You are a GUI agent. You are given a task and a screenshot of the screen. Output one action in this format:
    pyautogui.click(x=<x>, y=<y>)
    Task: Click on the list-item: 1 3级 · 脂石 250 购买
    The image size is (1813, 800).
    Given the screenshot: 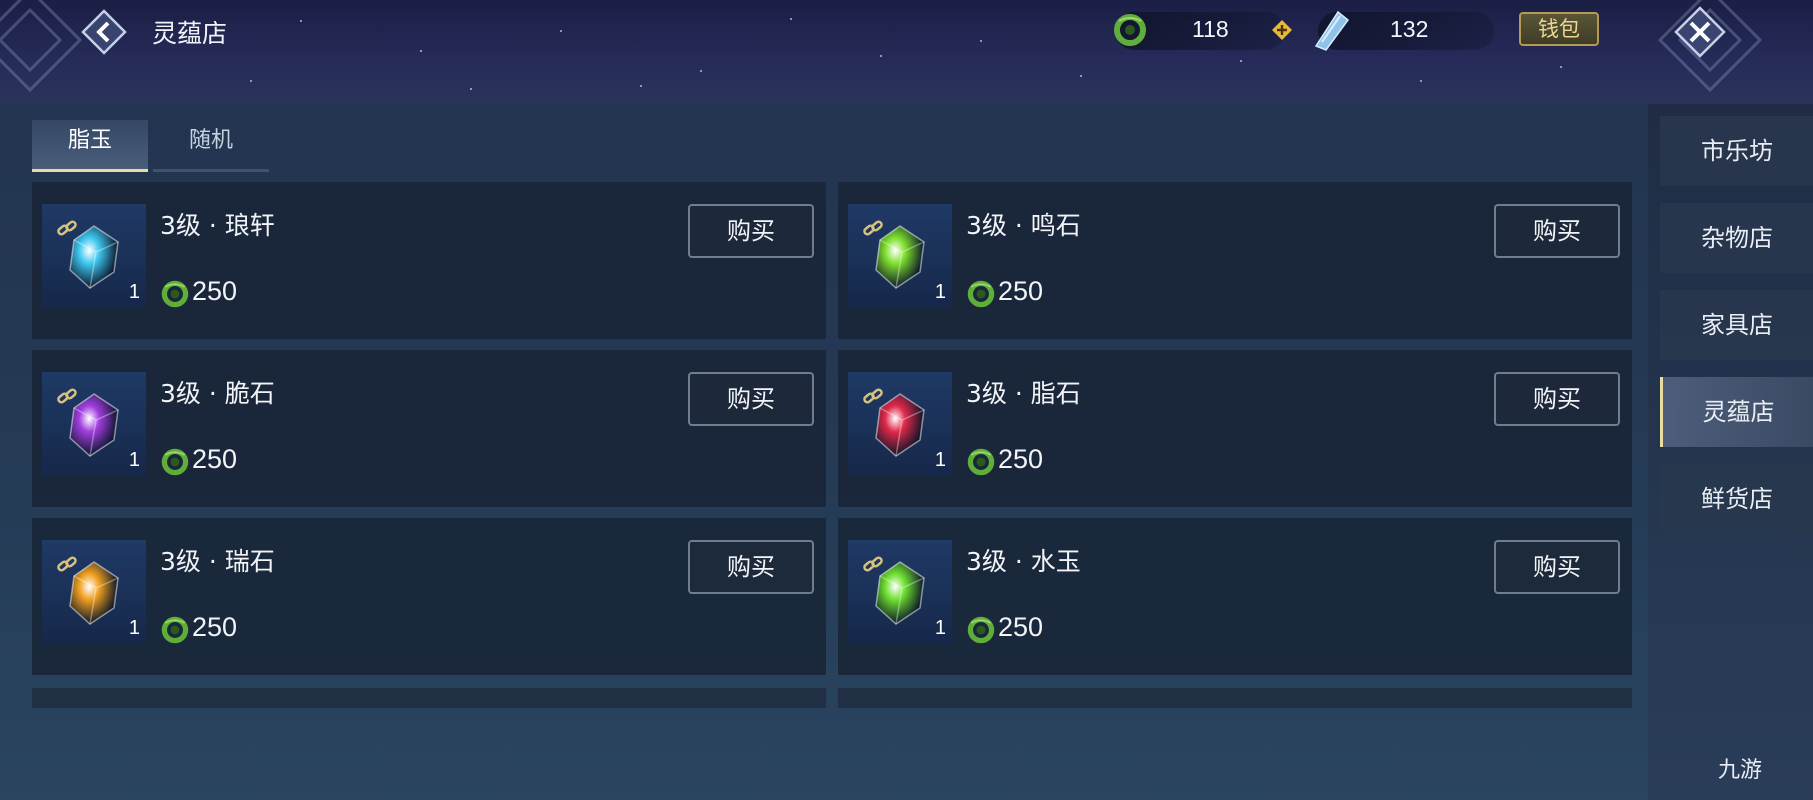 What is the action you would take?
    pyautogui.click(x=1235, y=428)
    